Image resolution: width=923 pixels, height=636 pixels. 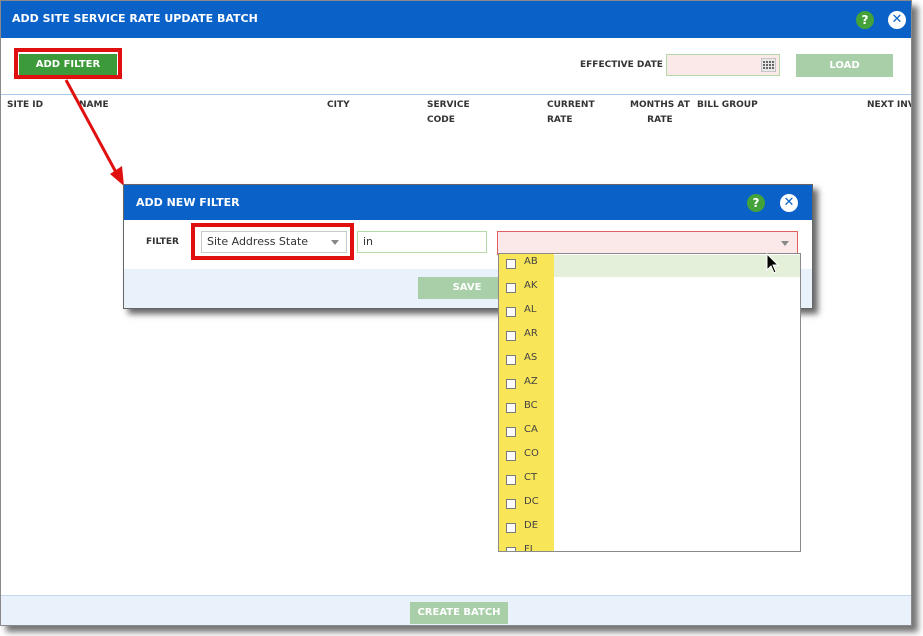 I want to click on list-item-label: BC, so click(x=531, y=405).